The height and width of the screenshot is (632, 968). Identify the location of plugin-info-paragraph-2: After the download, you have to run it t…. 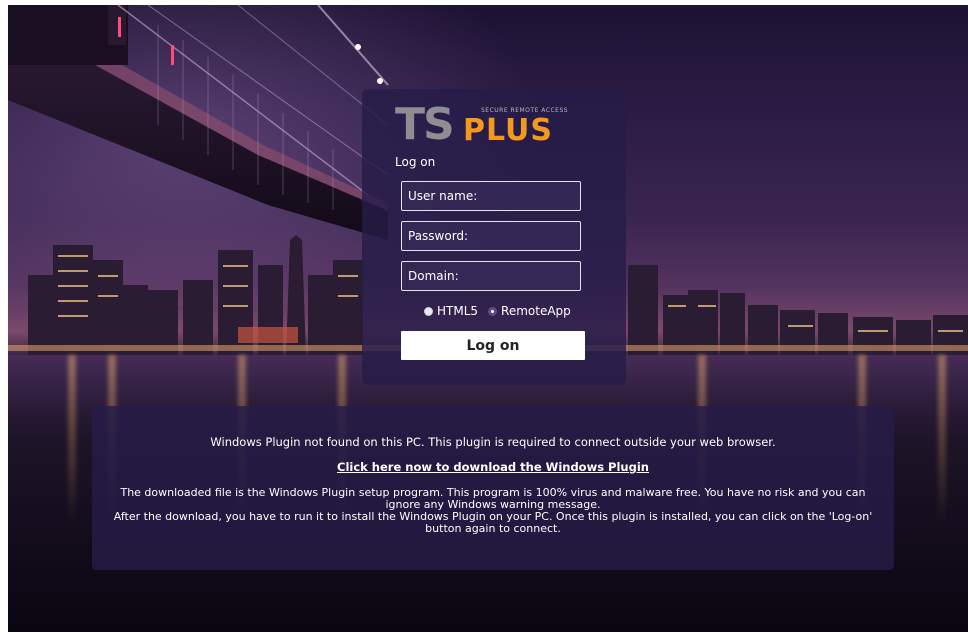
(493, 522).